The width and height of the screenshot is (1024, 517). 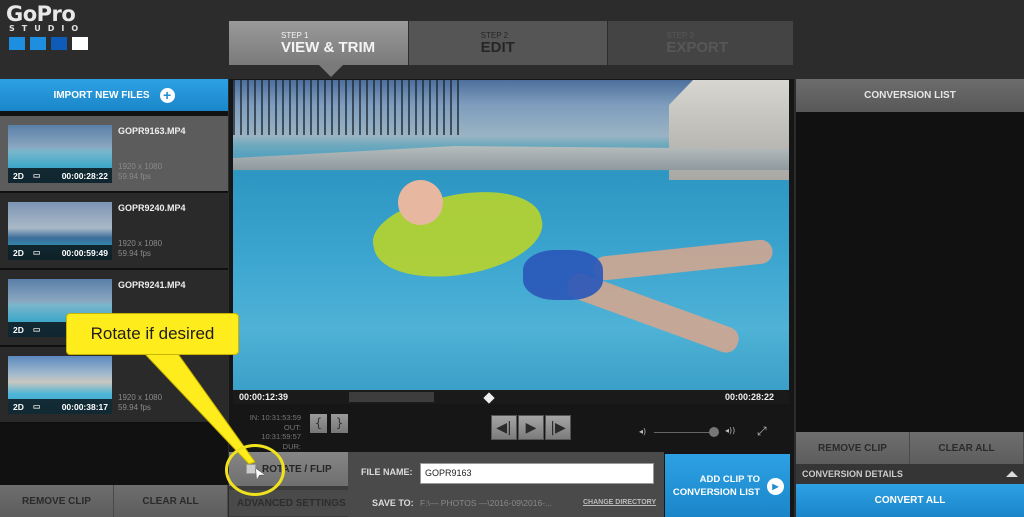 What do you see at coordinates (152, 334) in the screenshot?
I see `annotation-callout: Rotate if desired` at bounding box center [152, 334].